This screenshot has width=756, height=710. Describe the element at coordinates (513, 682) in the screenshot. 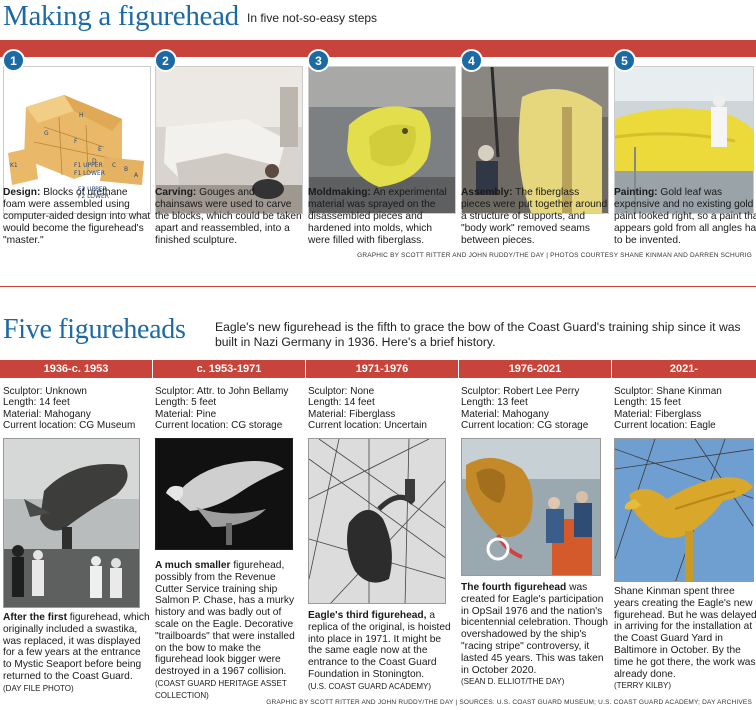

I see `photo-source: (SEAN D. ELLIOT/THE DAY)` at that location.